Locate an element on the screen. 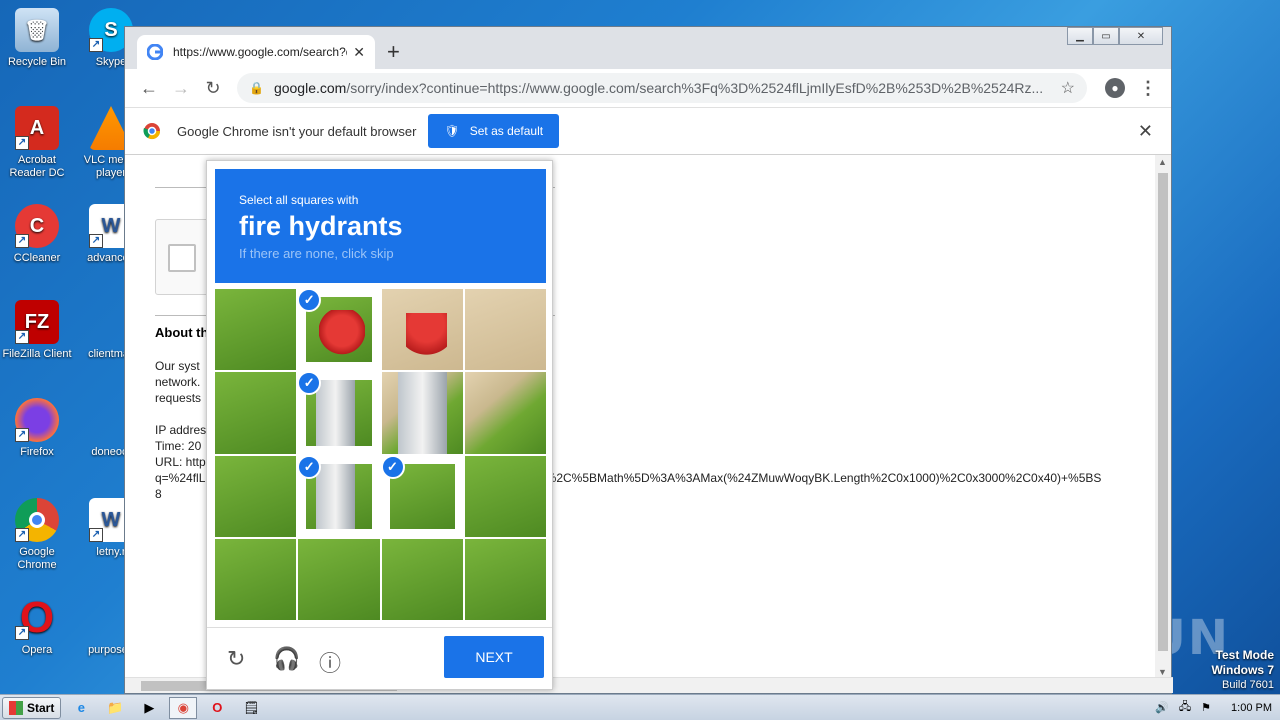 The width and height of the screenshot is (1280, 720). reload-button: ↻ is located at coordinates (213, 88).